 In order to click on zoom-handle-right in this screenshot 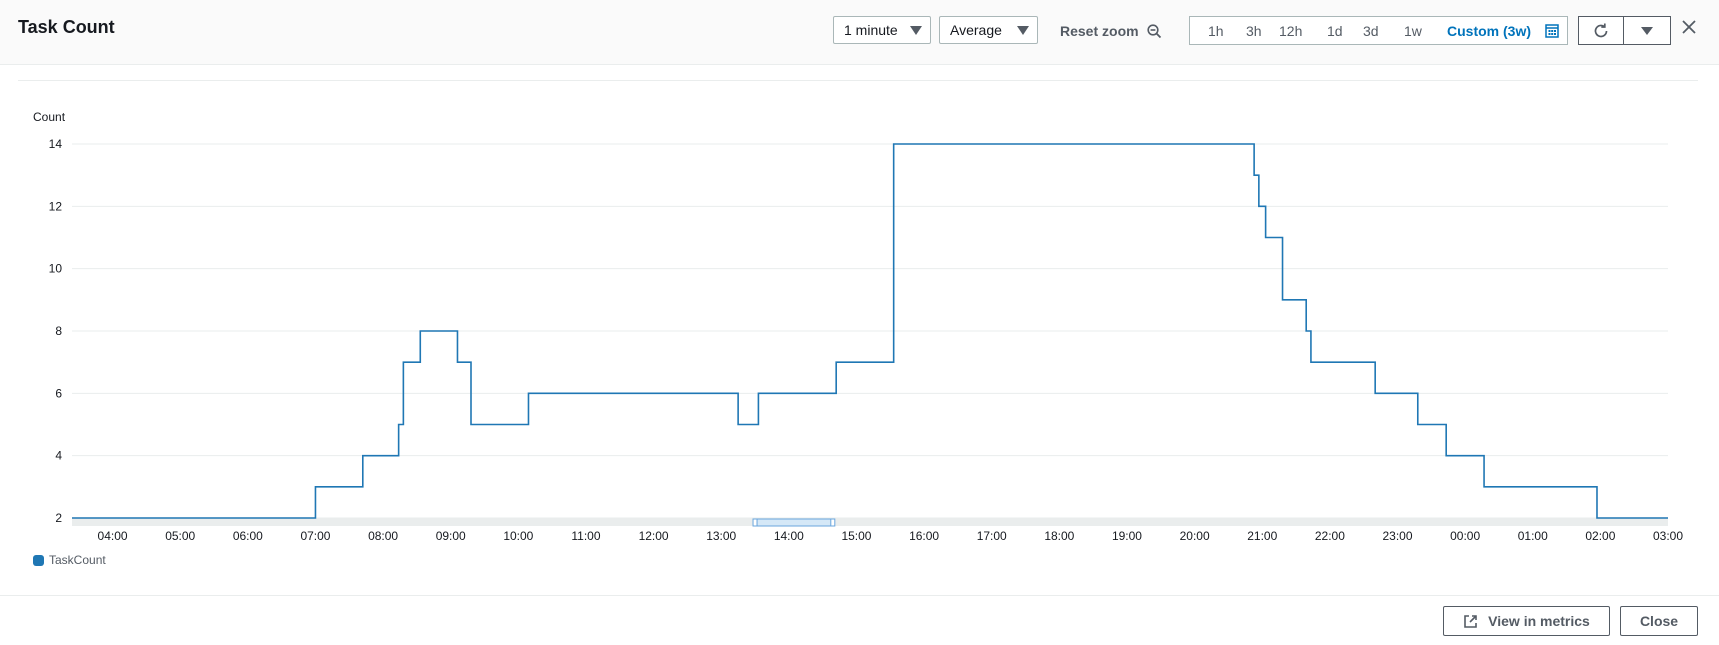, I will do `click(833, 522)`.